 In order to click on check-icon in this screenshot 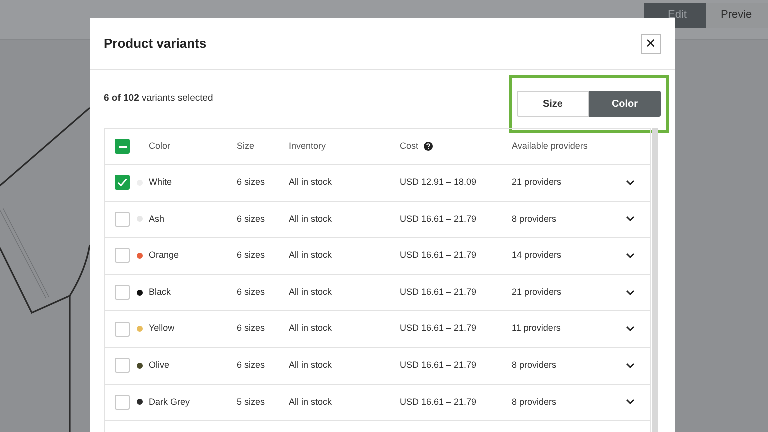, I will do `click(122, 182)`.